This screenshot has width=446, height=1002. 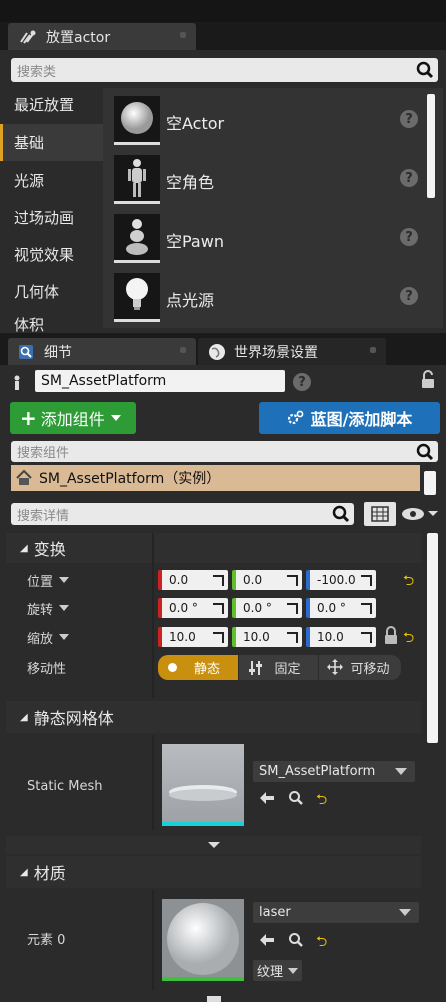 I want to click on mobility-stationary-option: 固定, so click(x=278, y=667).